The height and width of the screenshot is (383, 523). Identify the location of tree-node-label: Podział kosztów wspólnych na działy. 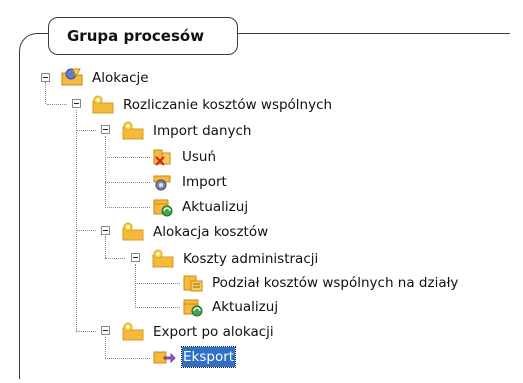
(335, 283).